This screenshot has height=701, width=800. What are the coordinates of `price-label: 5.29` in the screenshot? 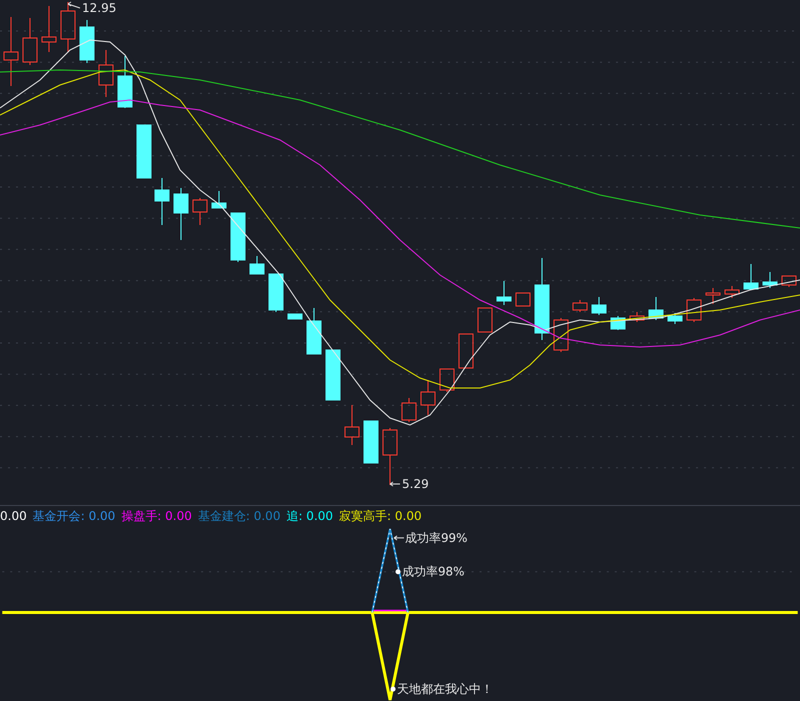 It's located at (415, 484).